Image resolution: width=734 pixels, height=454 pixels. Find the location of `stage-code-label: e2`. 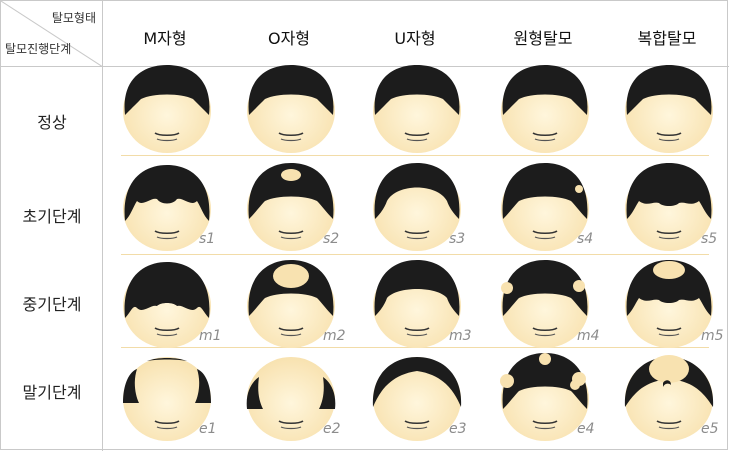

stage-code-label: e2 is located at coordinates (332, 429).